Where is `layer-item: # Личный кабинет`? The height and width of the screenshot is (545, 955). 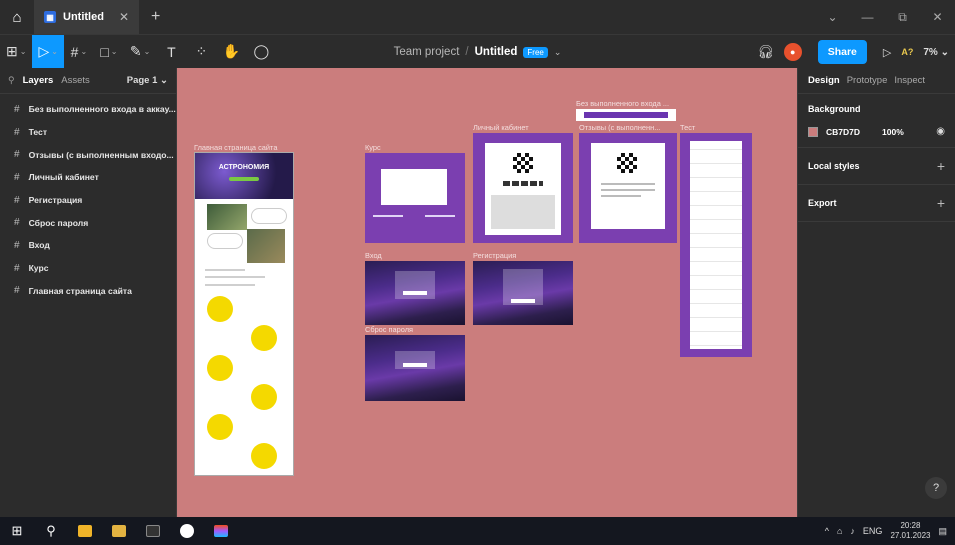
layer-item: # Личный кабинет is located at coordinates (88, 177).